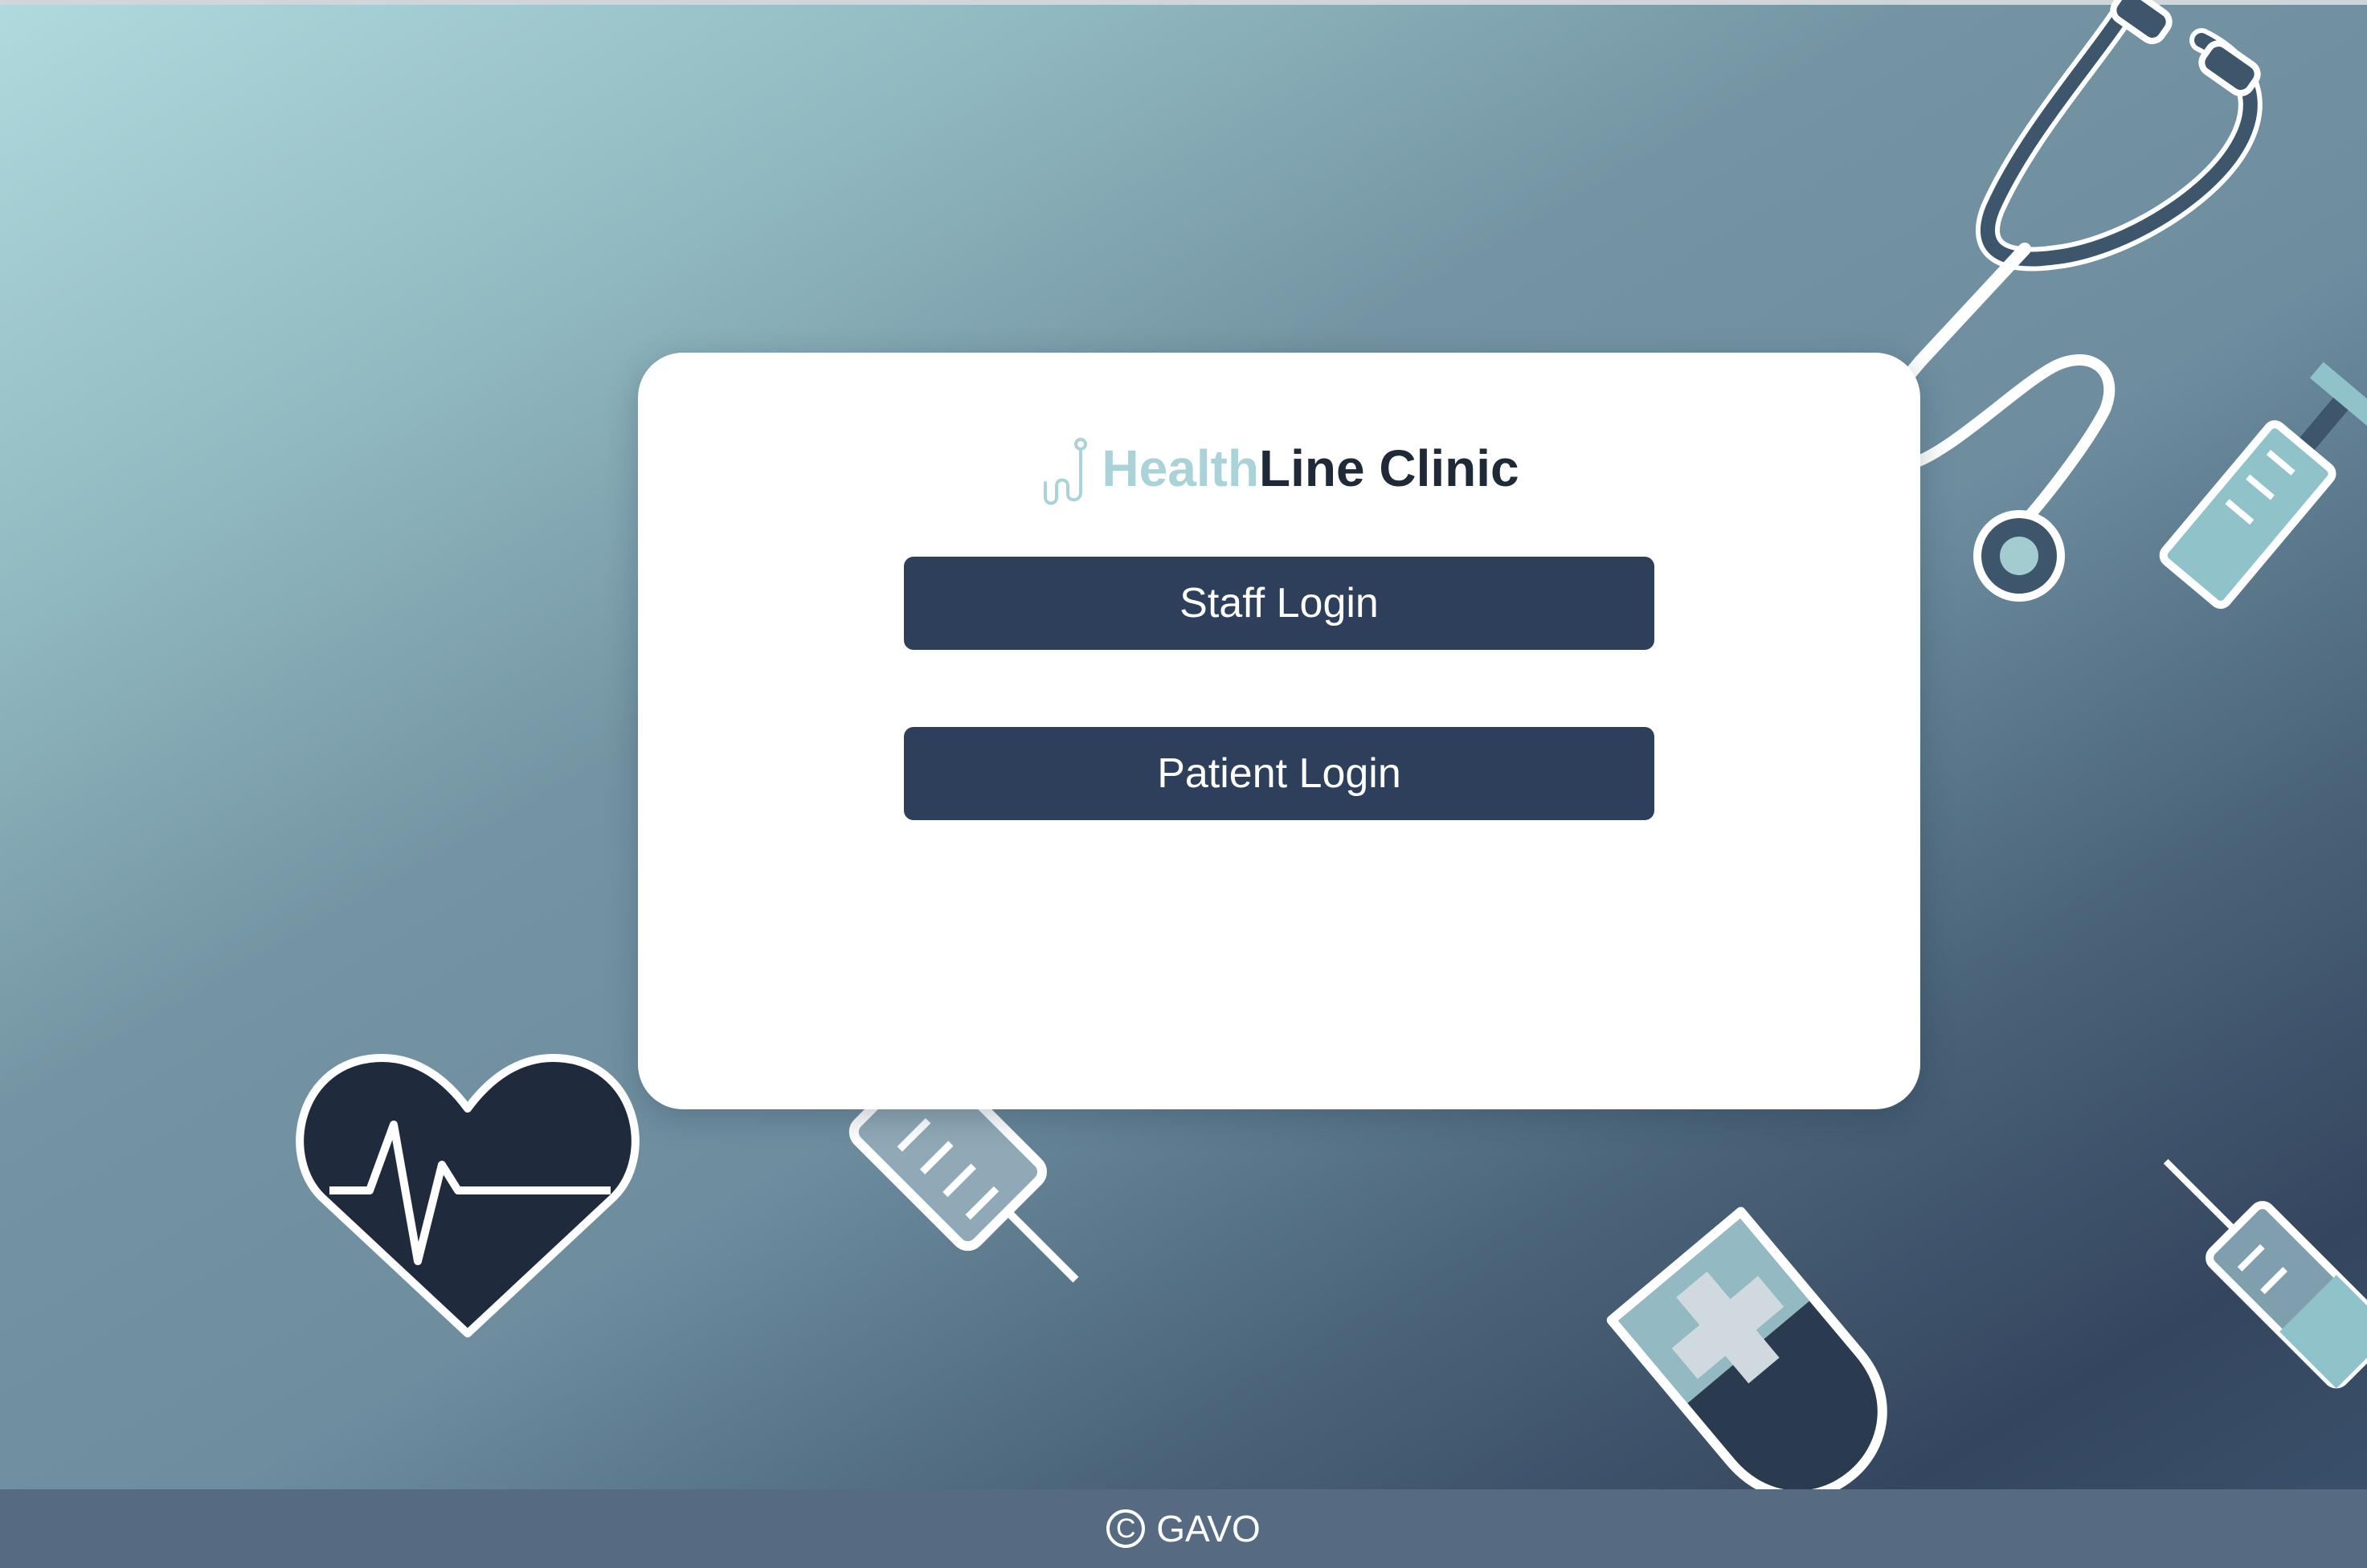  I want to click on copyright-text: GAVO, so click(1208, 1529).